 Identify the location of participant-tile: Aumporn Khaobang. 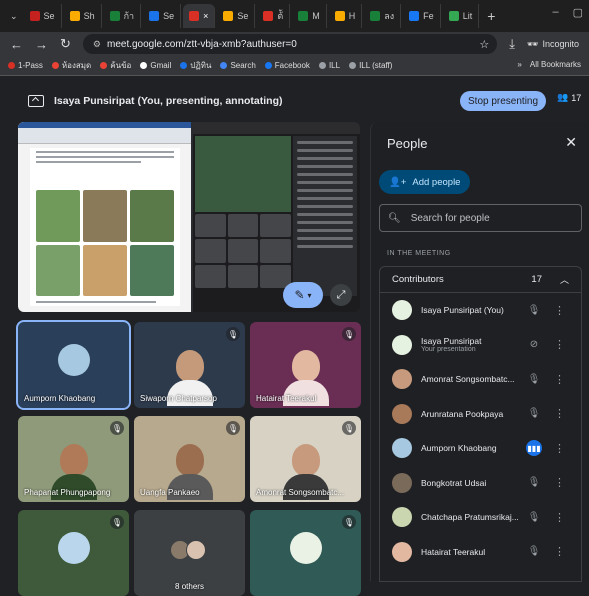
(73, 365).